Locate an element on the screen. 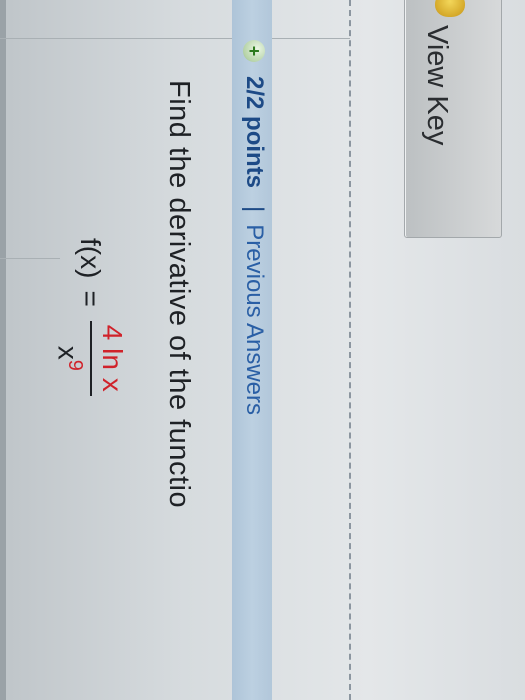 Image resolution: width=525 pixels, height=700 pixels. formula-fraction: 4 ln x x9 is located at coordinates (90, 358).